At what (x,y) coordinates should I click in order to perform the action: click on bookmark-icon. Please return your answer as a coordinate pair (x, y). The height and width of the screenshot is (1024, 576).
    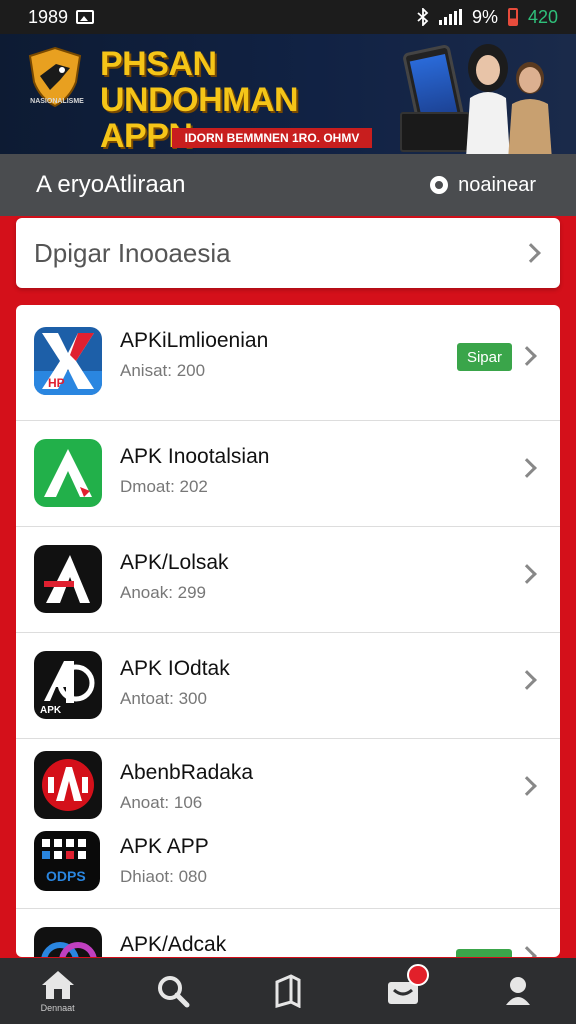
    Looking at the image, I should click on (288, 991).